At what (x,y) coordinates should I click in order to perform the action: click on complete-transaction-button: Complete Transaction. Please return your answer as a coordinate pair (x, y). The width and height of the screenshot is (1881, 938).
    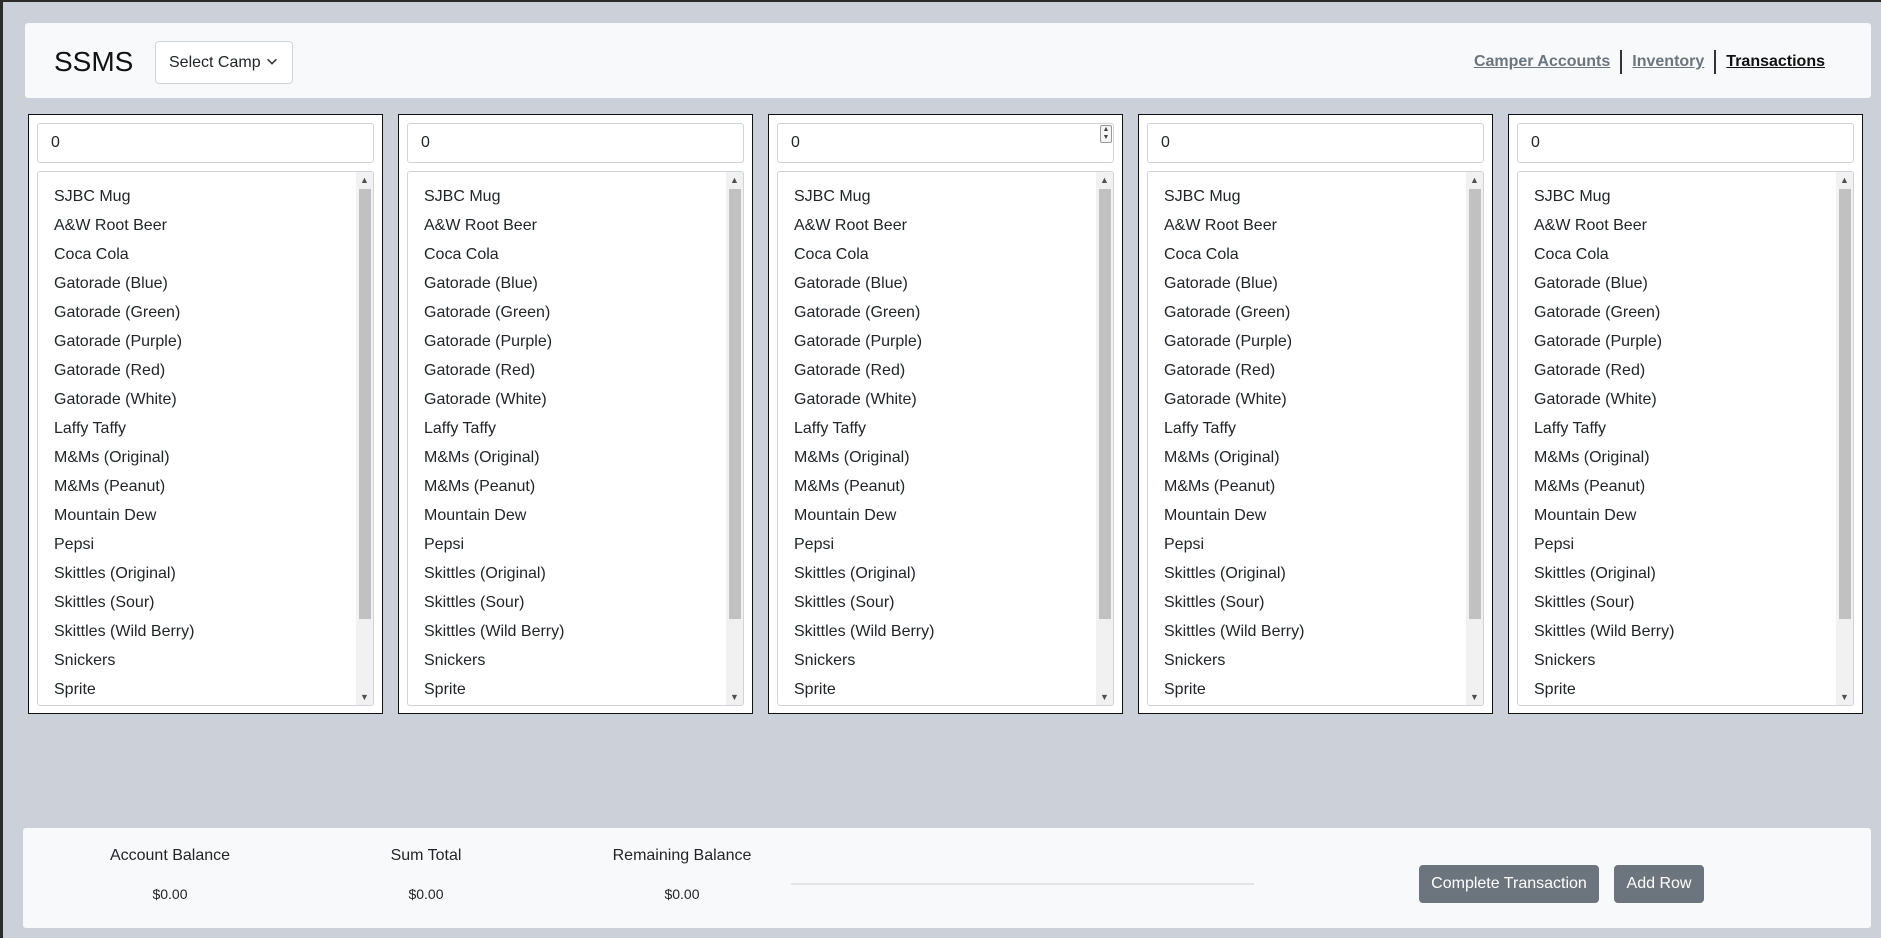
    Looking at the image, I should click on (1509, 884).